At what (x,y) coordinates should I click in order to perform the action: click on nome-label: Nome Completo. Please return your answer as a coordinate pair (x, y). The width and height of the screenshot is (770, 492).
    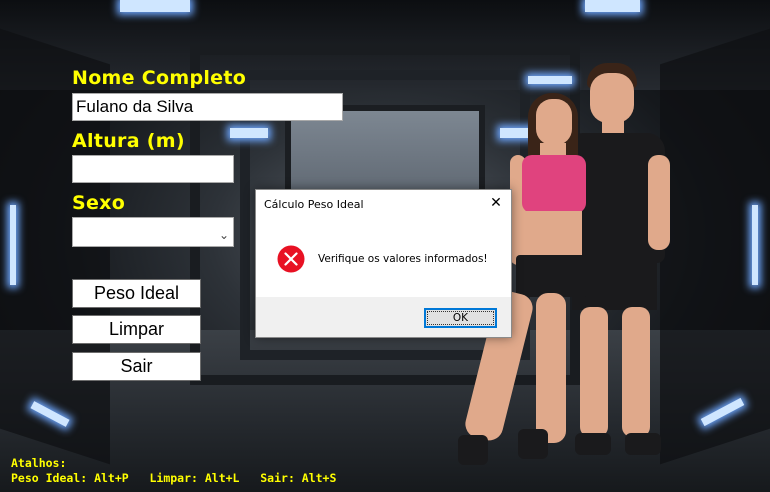
    Looking at the image, I should click on (159, 78).